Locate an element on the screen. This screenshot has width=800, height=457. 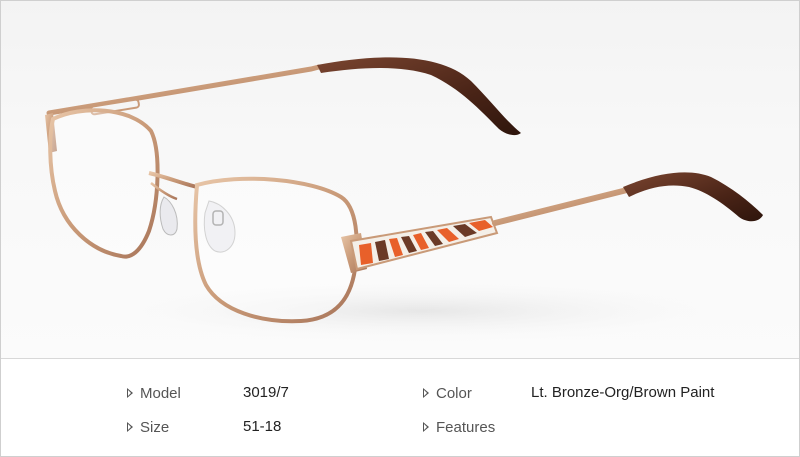
far-temple-arm is located at coordinates (184, 90).